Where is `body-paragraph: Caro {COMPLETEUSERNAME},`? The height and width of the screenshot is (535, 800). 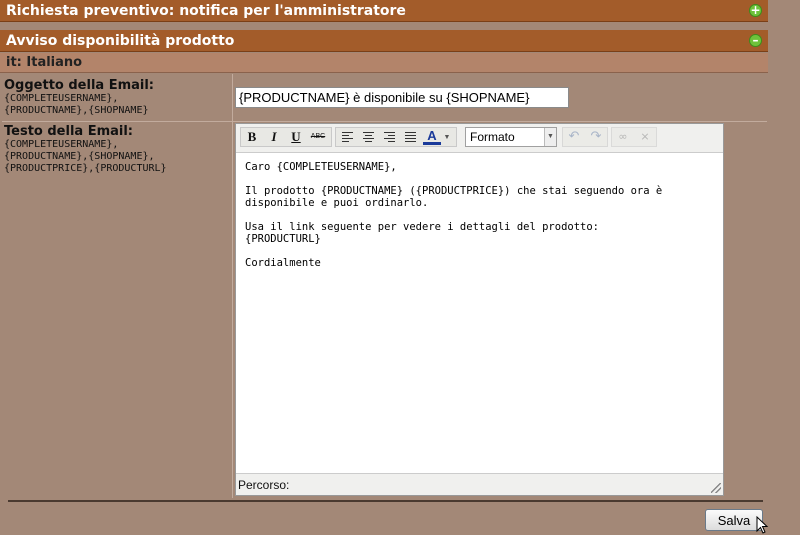
body-paragraph: Caro {COMPLETEUSERNAME}, is located at coordinates (321, 167).